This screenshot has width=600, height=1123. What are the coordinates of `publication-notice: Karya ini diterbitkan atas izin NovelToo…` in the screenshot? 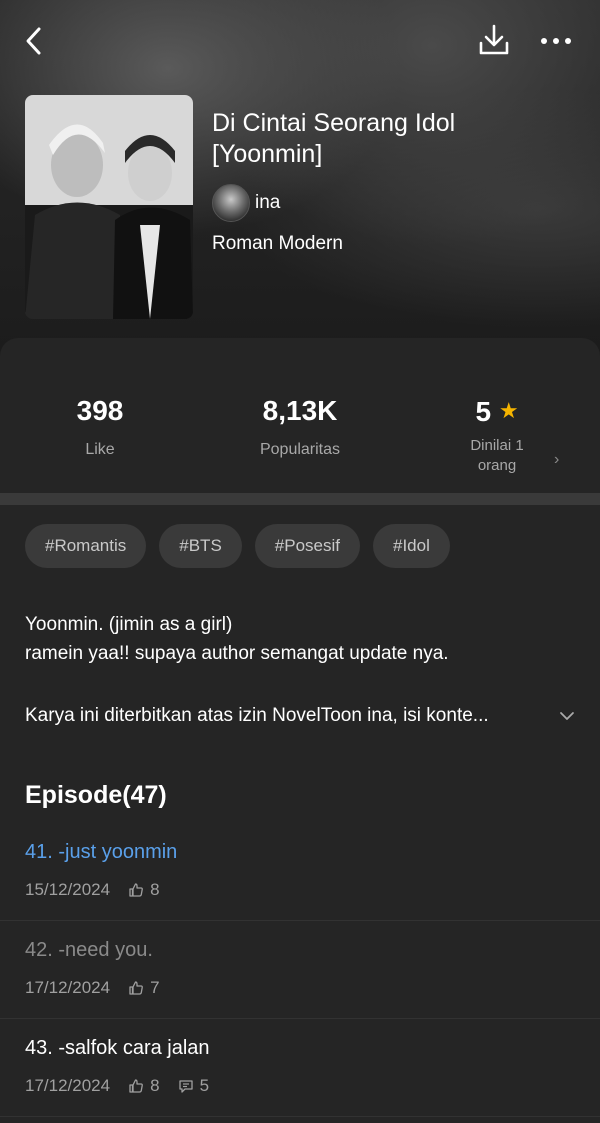 It's located at (300, 716).